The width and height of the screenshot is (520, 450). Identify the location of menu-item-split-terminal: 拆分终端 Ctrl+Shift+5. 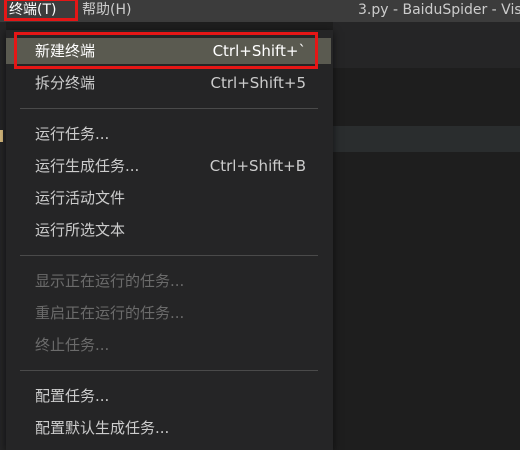
(168, 83).